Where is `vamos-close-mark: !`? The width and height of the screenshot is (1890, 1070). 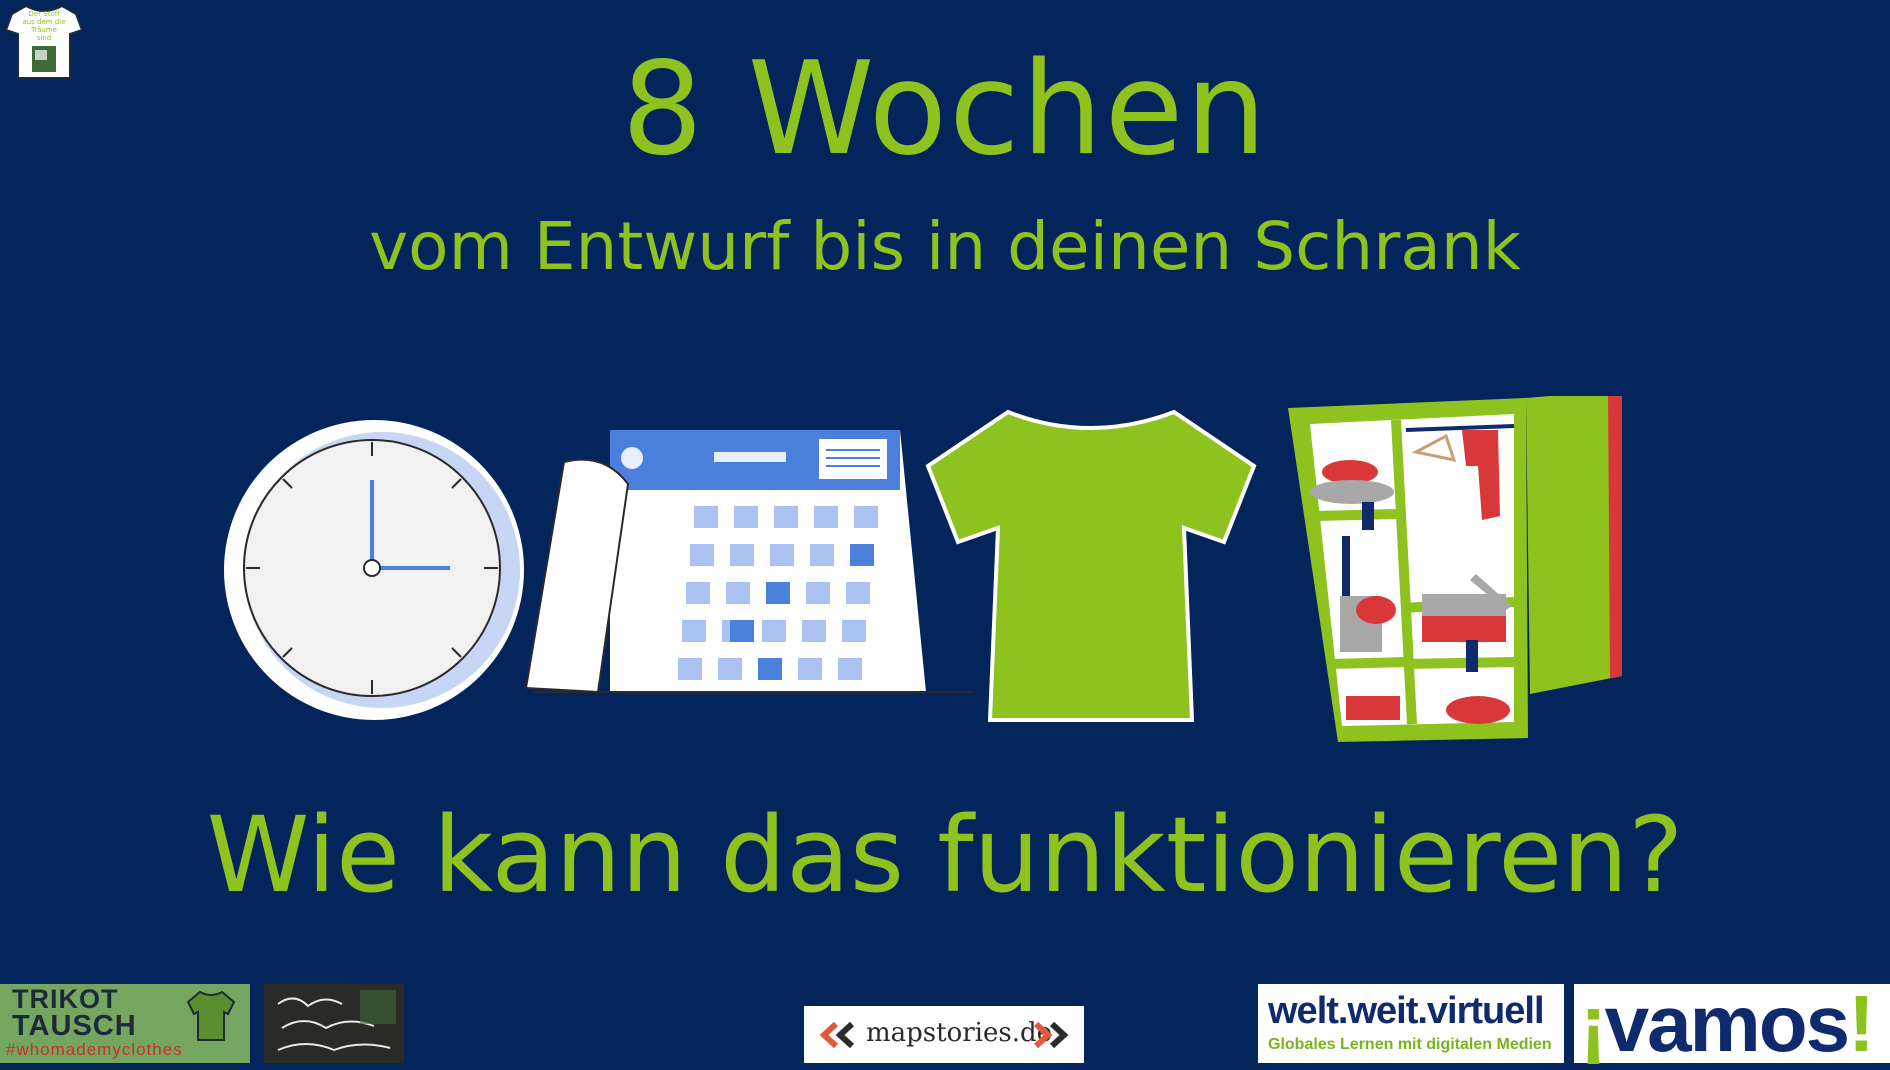
vamos-close-mark: ! is located at coordinates (1861, 1023).